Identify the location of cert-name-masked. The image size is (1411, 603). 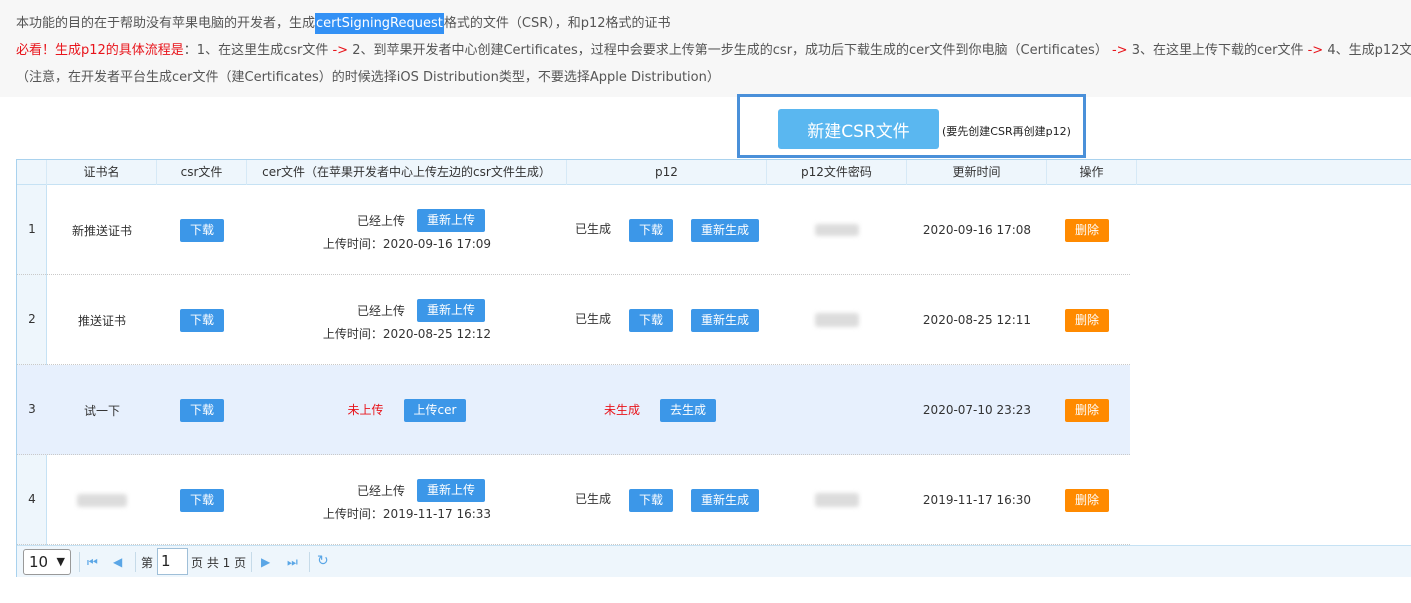
(102, 500).